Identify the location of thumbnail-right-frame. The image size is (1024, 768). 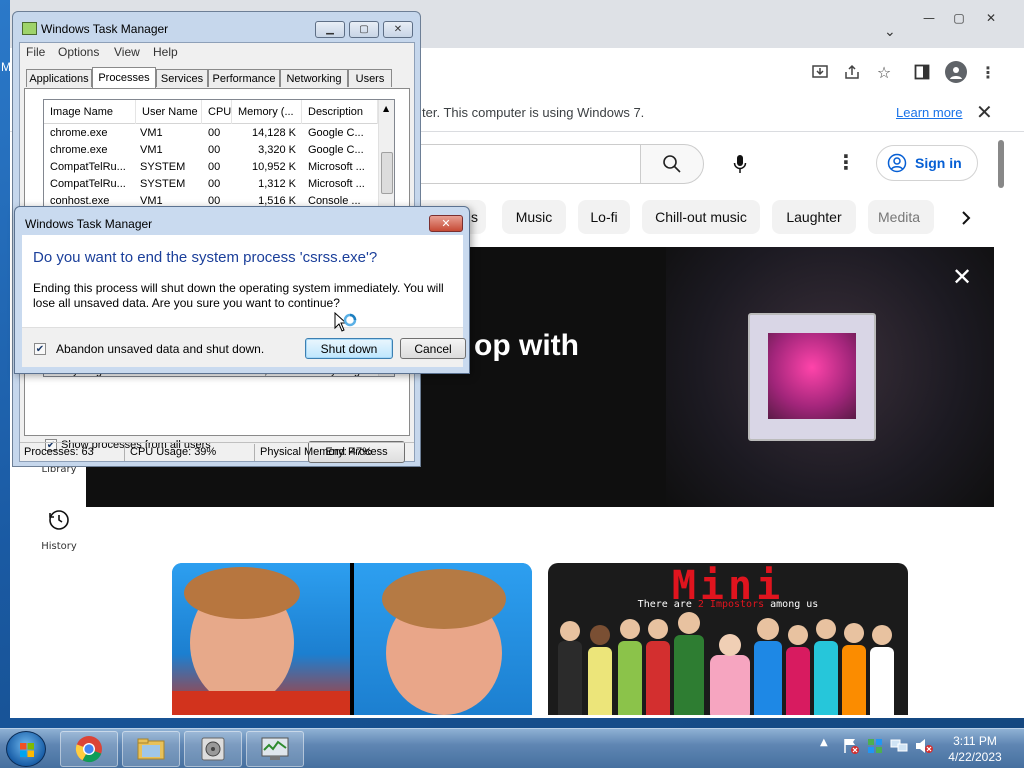
(443, 639).